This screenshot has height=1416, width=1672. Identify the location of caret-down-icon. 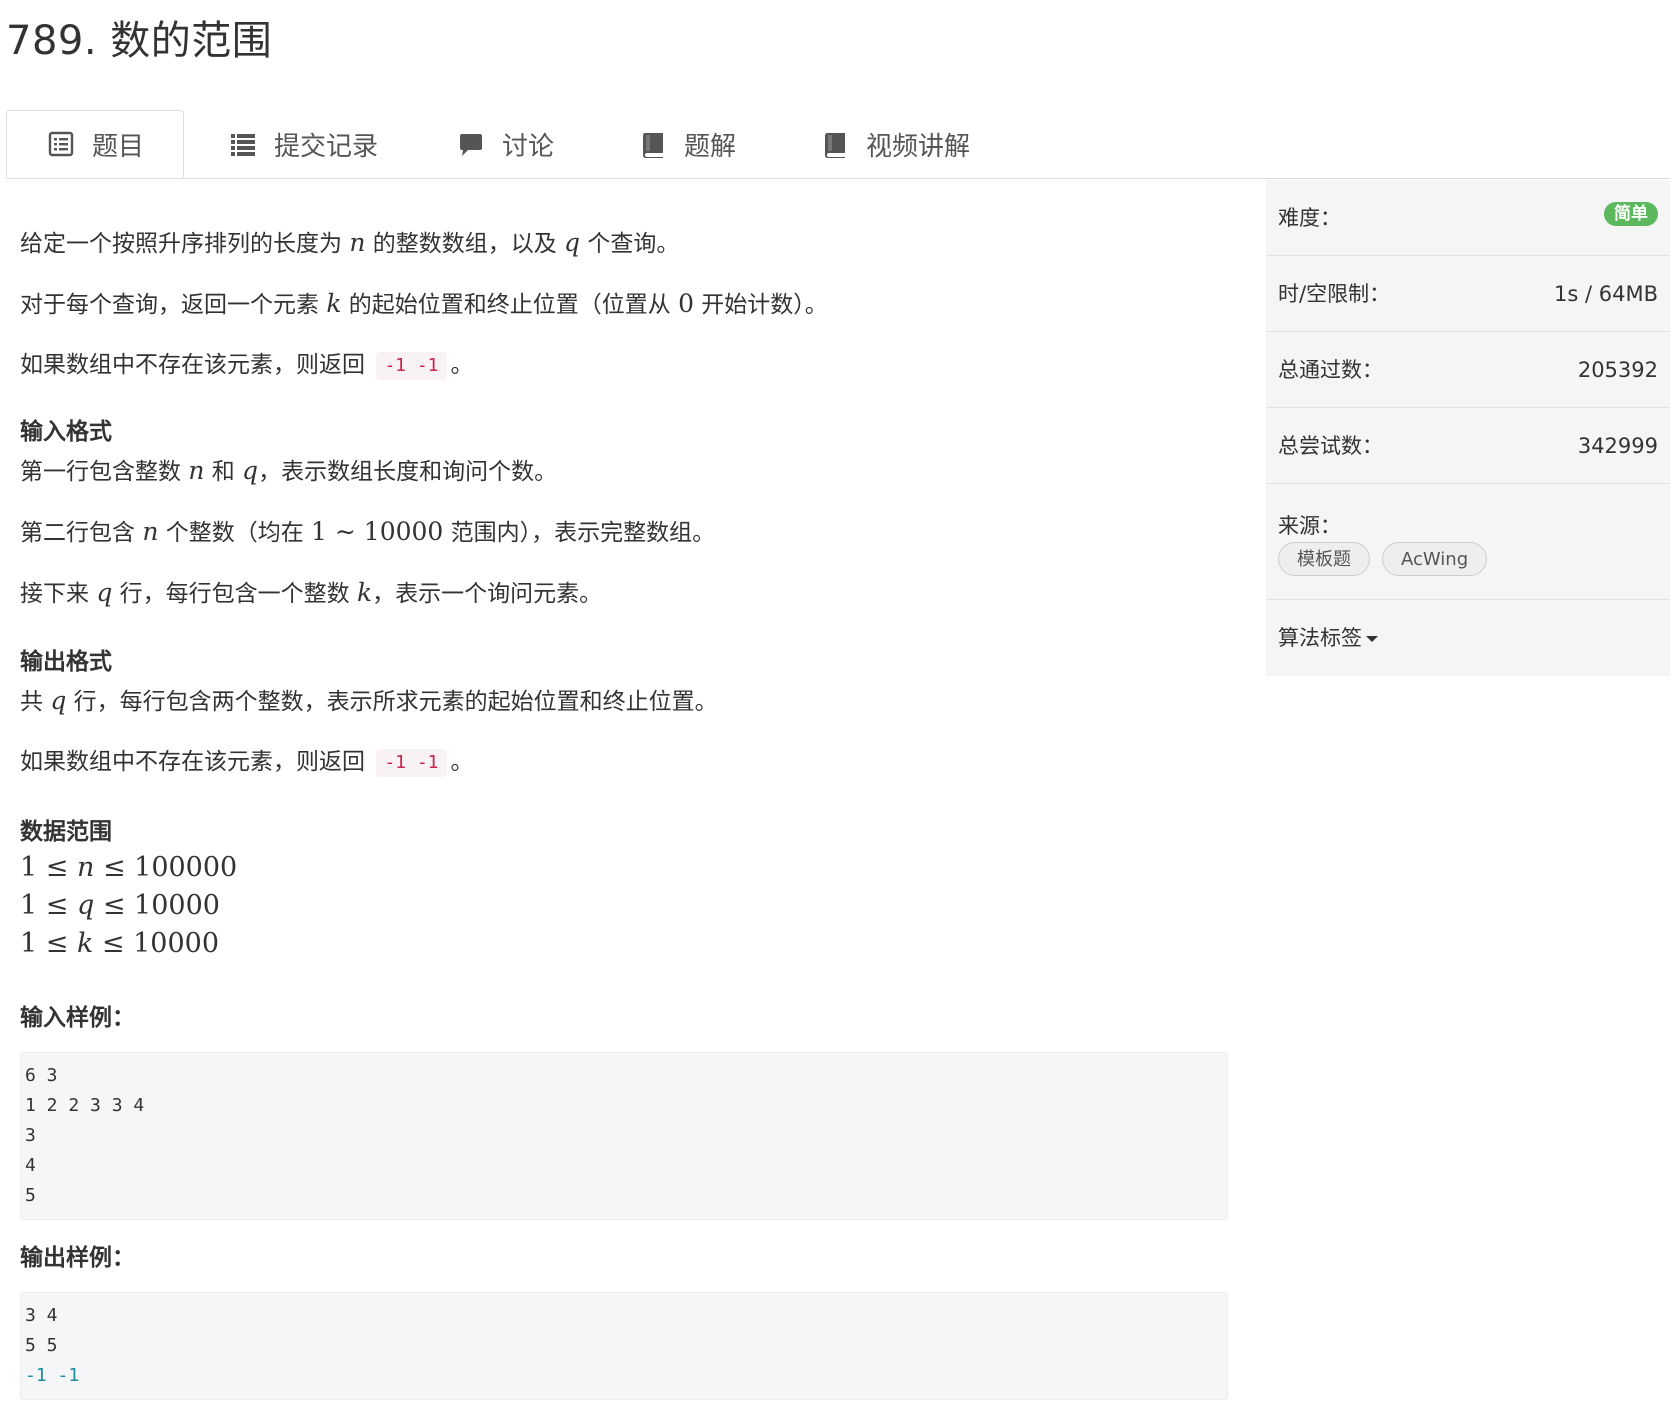
(1372, 639).